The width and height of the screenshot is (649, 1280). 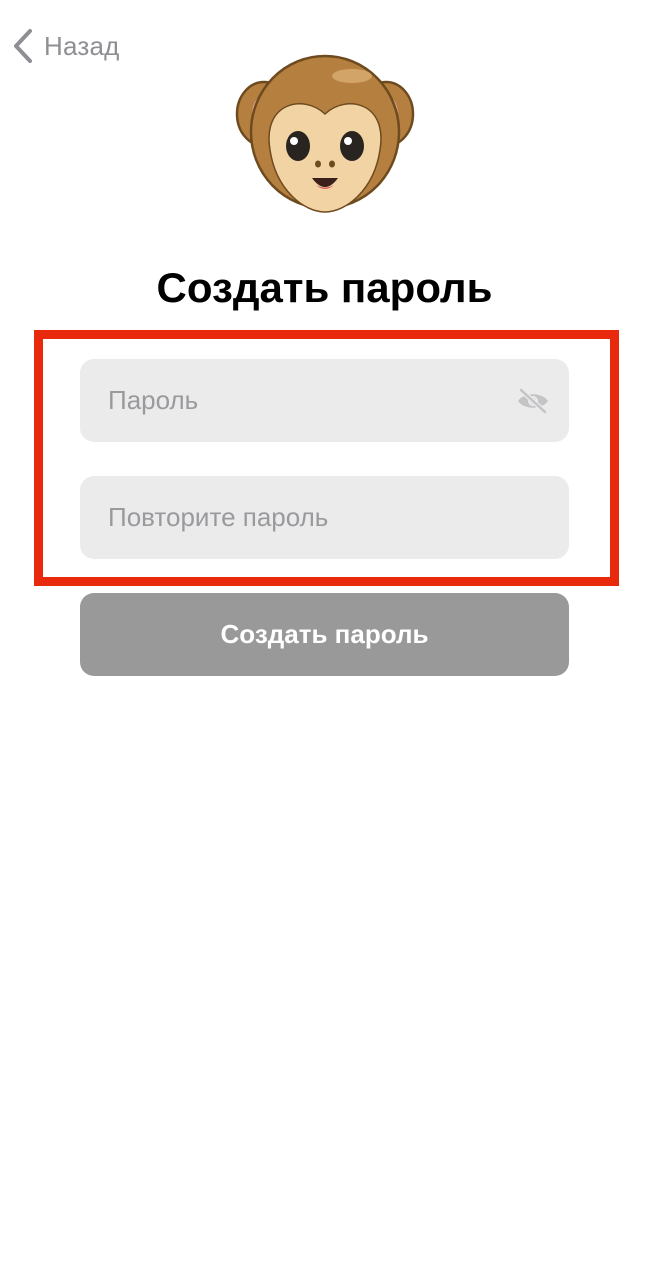 I want to click on repeat-password-input, so click(x=324, y=517).